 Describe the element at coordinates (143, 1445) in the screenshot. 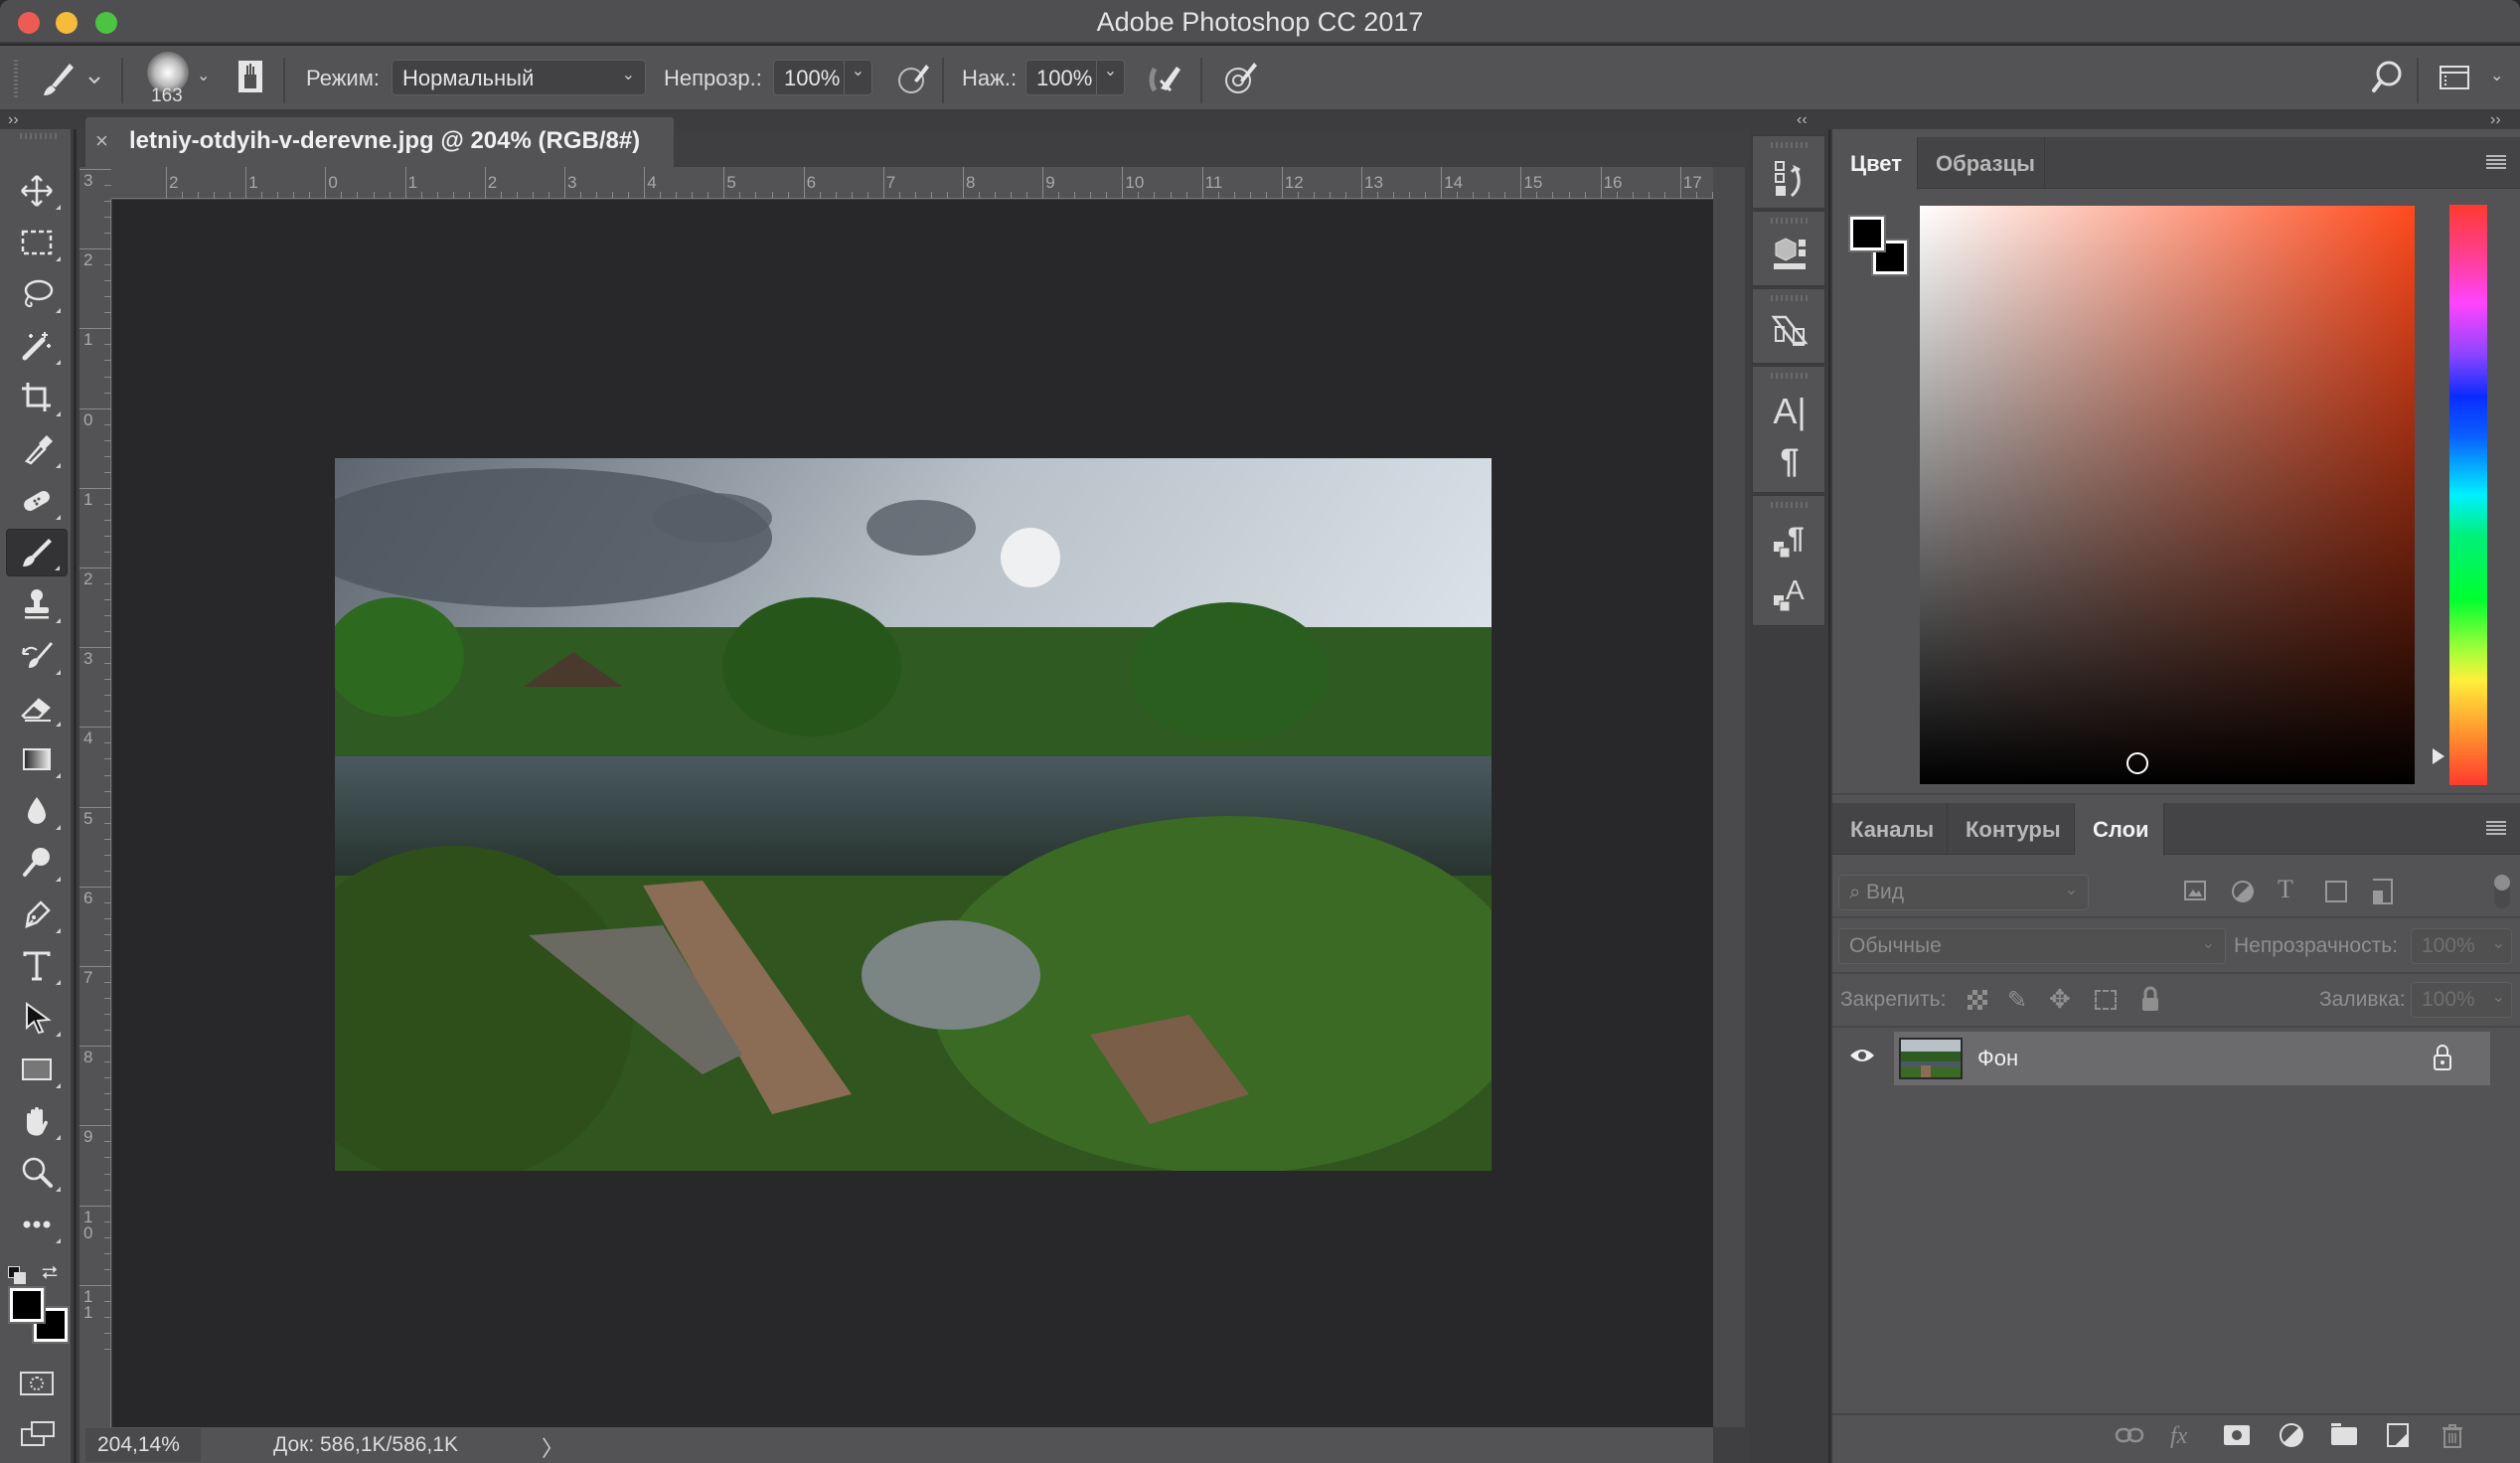

I see `zoom-level-field: 204,14%` at that location.